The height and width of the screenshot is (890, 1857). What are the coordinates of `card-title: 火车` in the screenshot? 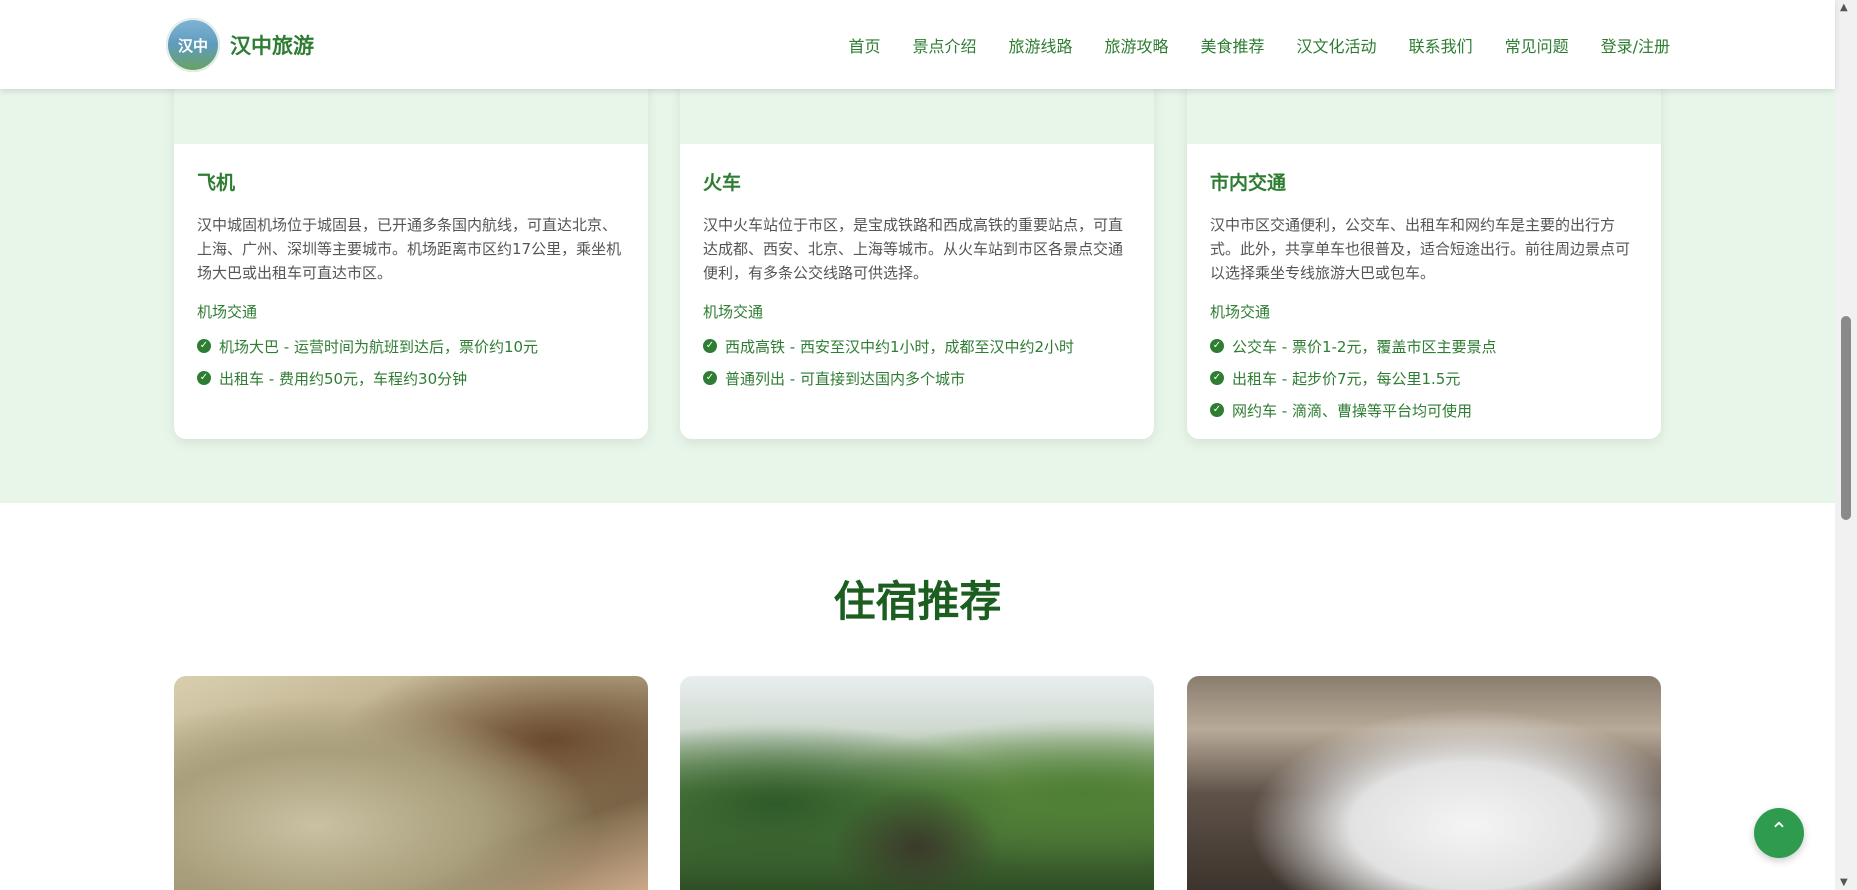 It's located at (722, 183).